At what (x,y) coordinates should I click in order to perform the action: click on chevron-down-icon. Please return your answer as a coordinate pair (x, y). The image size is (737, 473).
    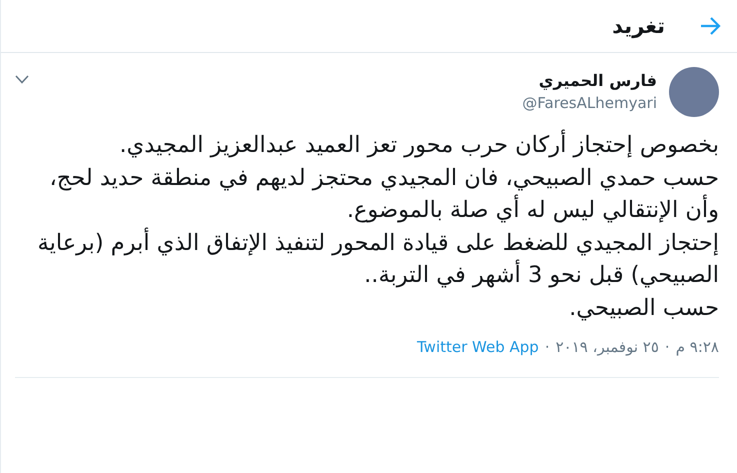
    Looking at the image, I should click on (22, 79).